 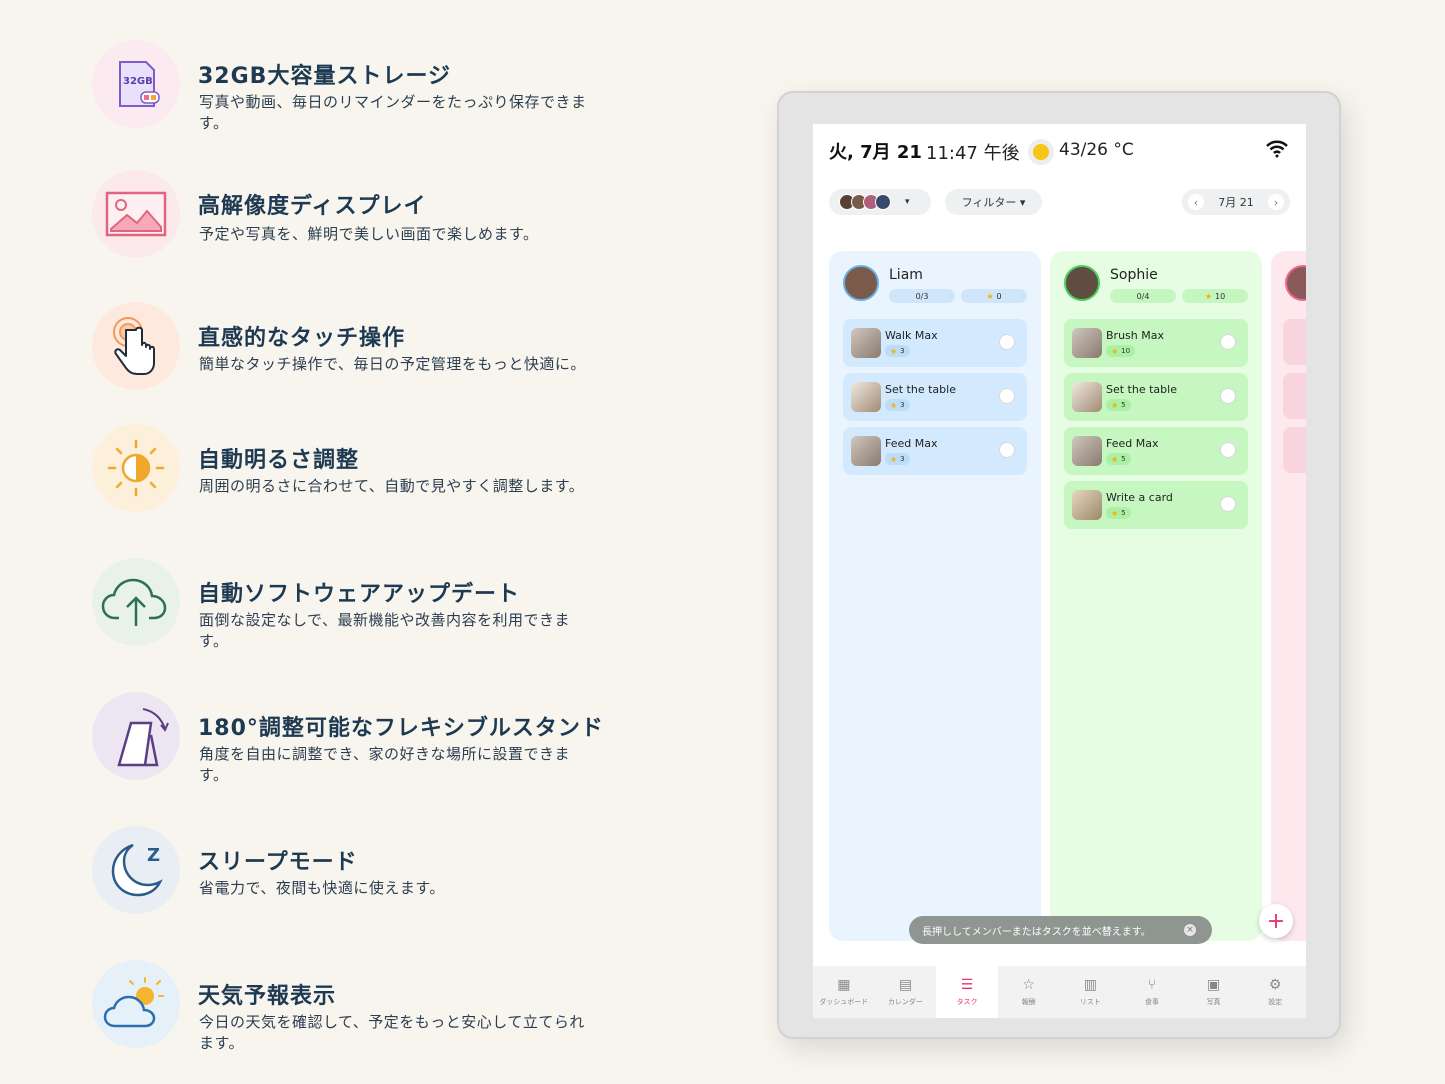 What do you see at coordinates (1156, 343) in the screenshot?
I see `task-card: Brush Max ★ 10` at bounding box center [1156, 343].